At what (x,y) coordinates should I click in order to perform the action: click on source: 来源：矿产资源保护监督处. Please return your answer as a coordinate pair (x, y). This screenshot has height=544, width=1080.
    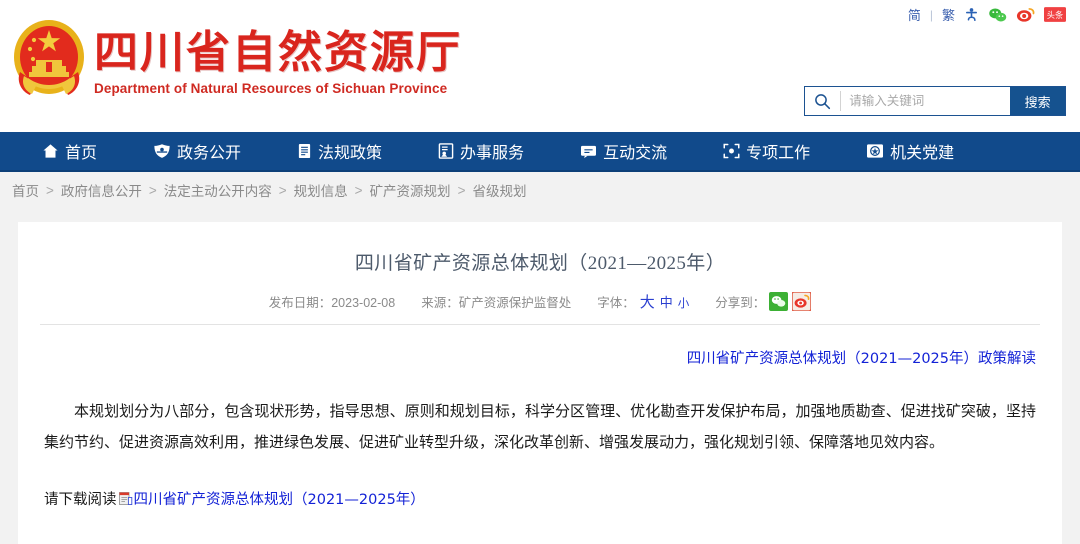
    Looking at the image, I should click on (496, 301).